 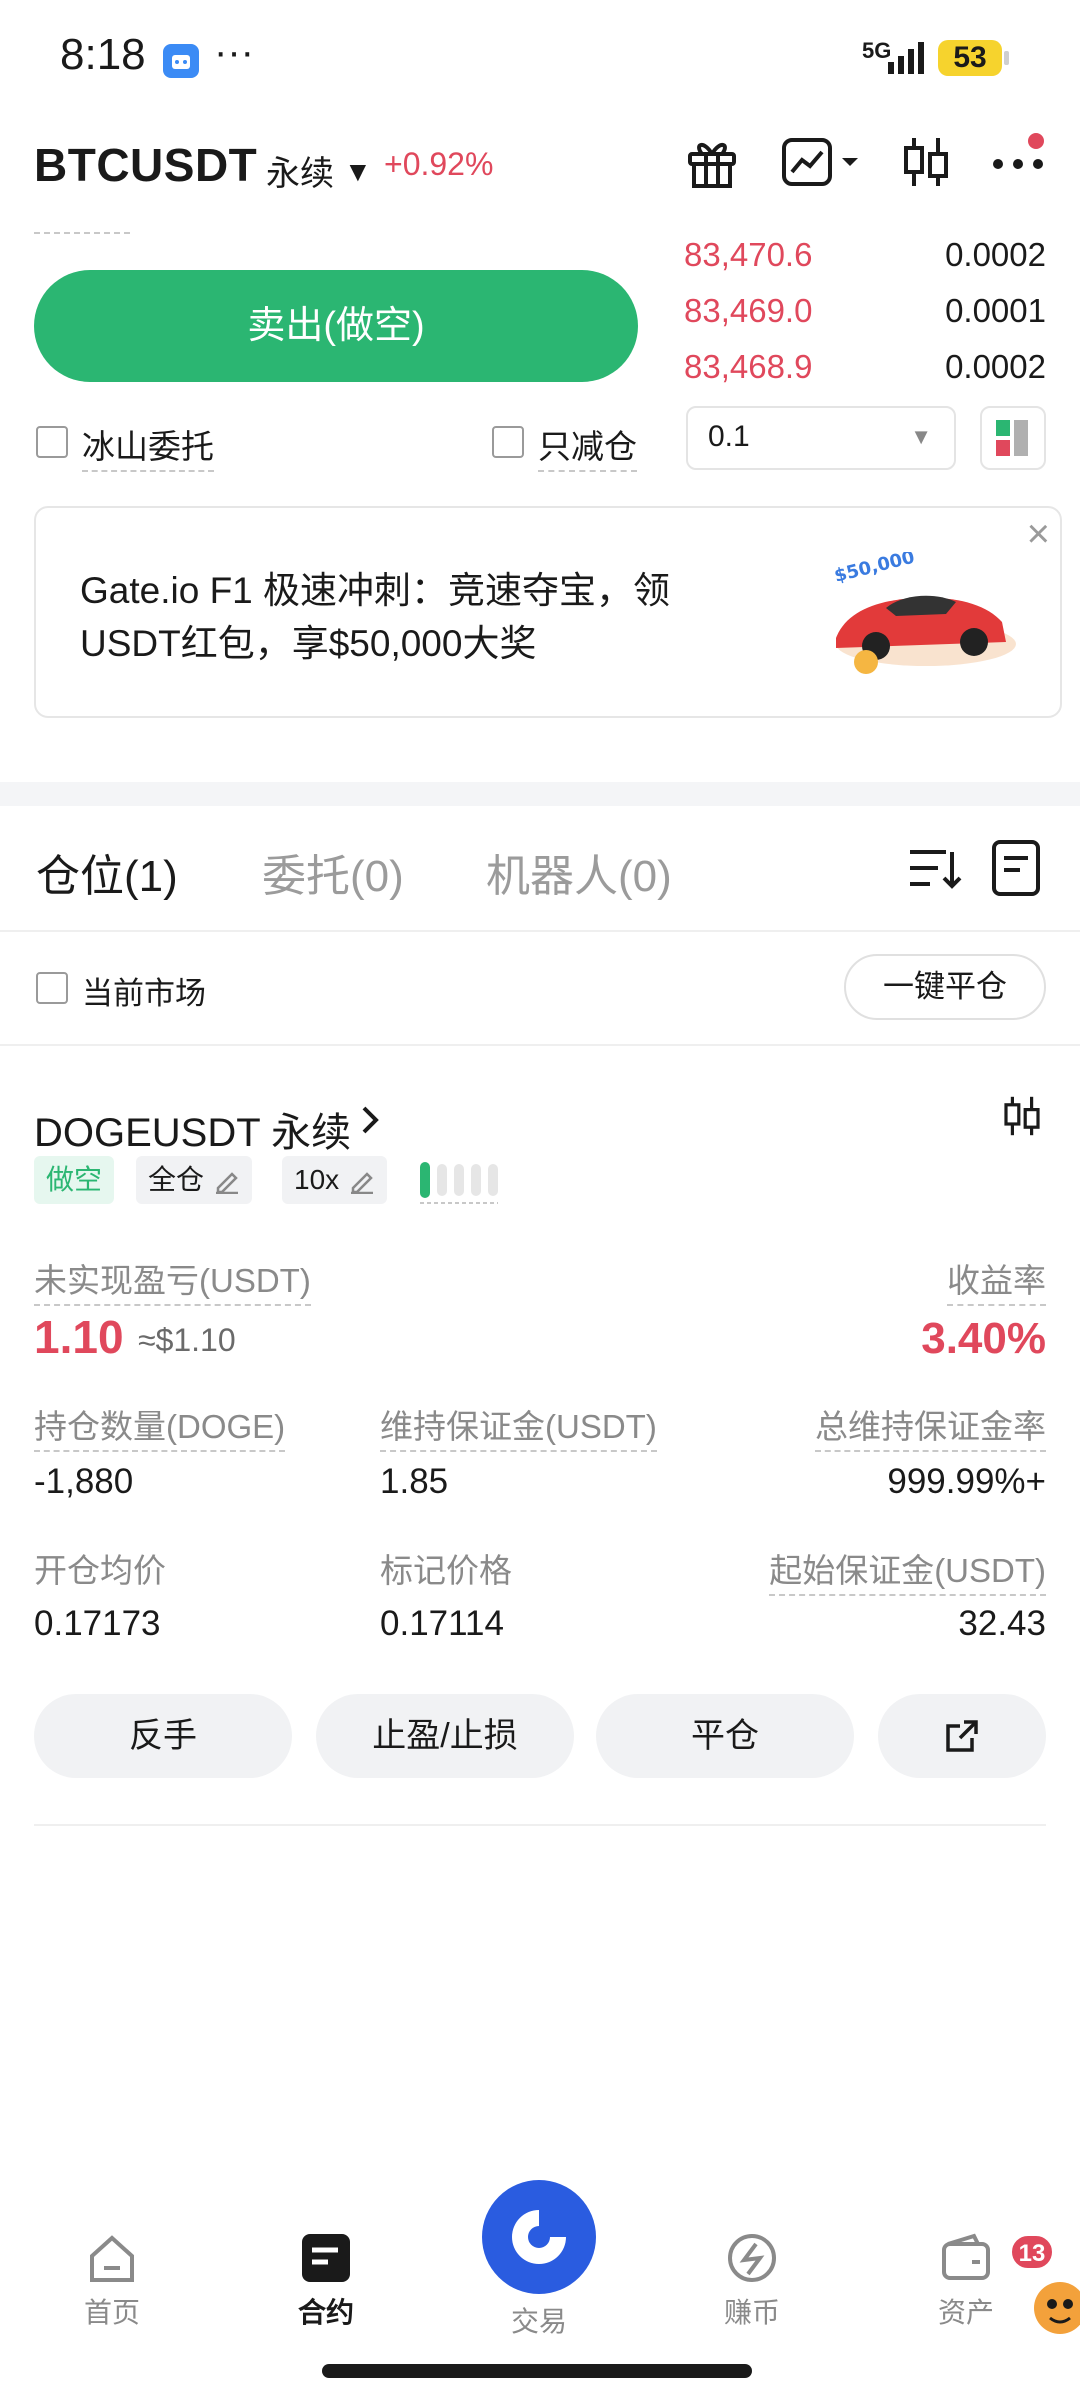 What do you see at coordinates (234, 52) in the screenshot?
I see `status-overflow: ···` at bounding box center [234, 52].